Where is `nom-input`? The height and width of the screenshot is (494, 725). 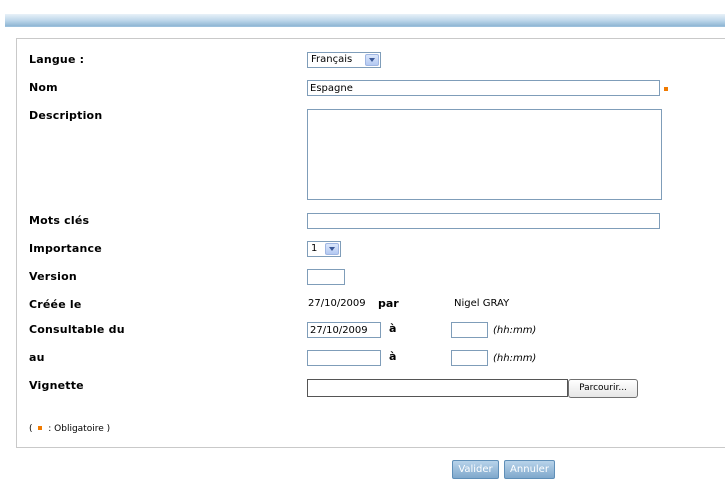 nom-input is located at coordinates (483, 88).